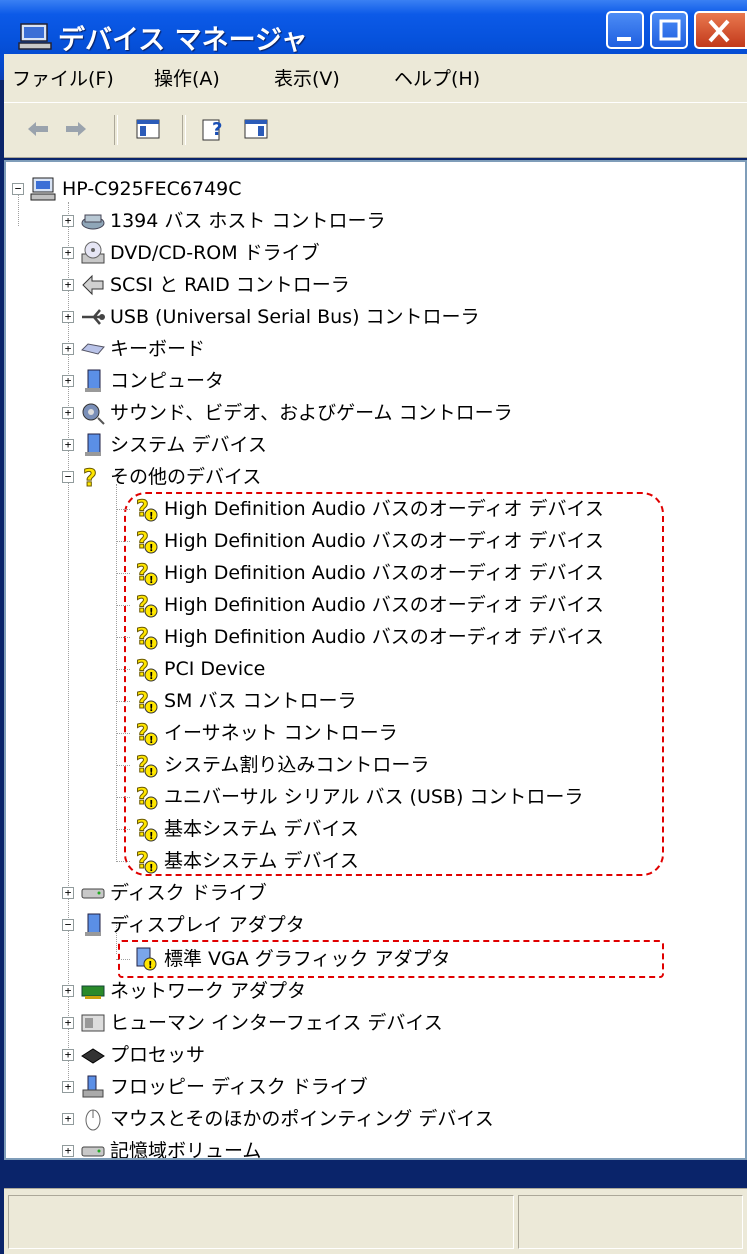 The image size is (747, 1254). What do you see at coordinates (356, 959) in the screenshot?
I see `device-item-vga: ! 標準 VGA グラフィック アダプタ` at bounding box center [356, 959].